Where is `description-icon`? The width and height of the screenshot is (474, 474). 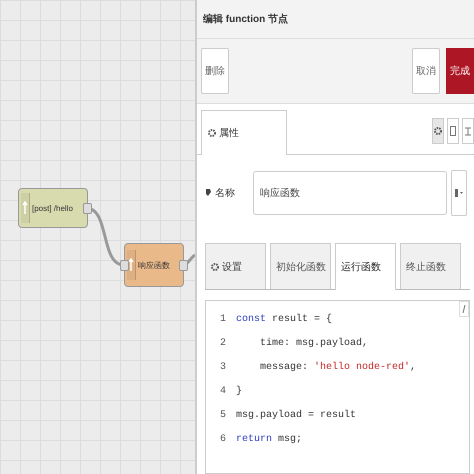
description-icon is located at coordinates (453, 131).